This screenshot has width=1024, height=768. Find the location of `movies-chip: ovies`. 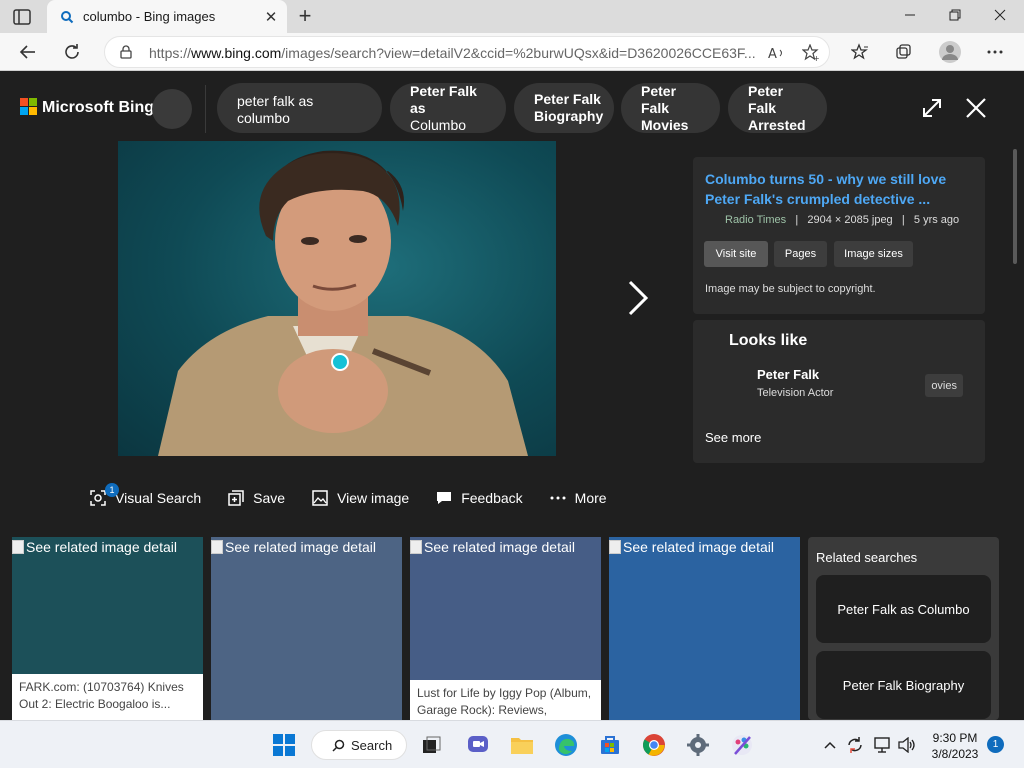

movies-chip: ovies is located at coordinates (944, 385).